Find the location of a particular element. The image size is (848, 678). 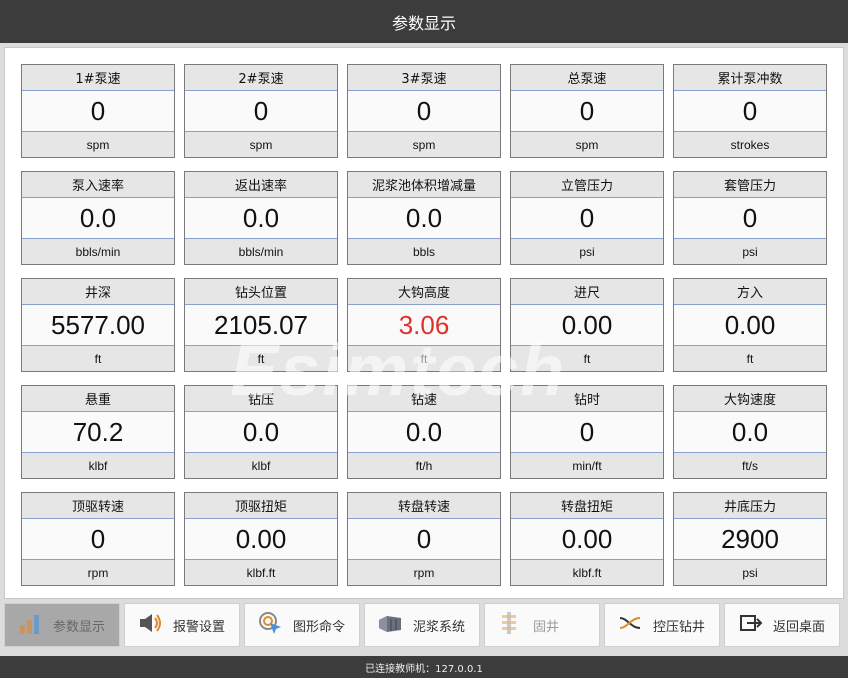

param-value: 2900 is located at coordinates (750, 539).